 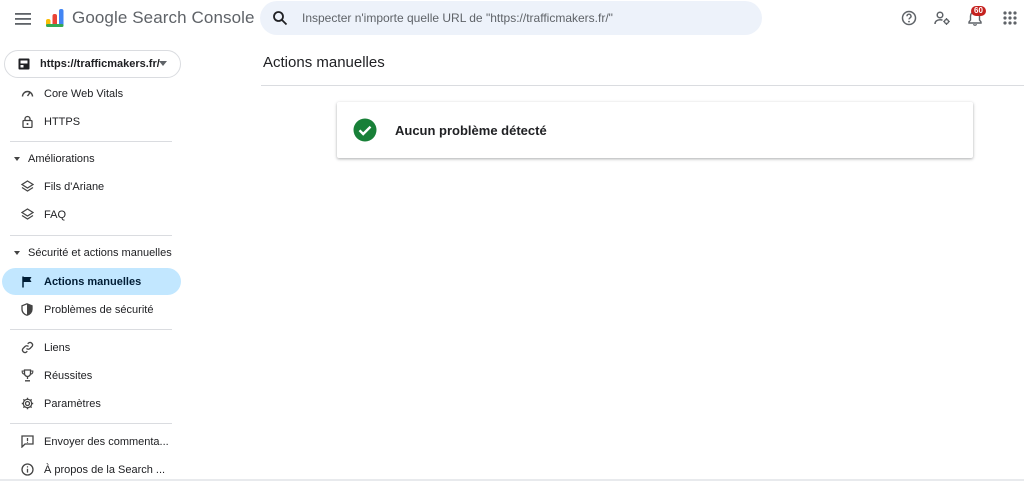 I want to click on help-icon, so click(x=909, y=18).